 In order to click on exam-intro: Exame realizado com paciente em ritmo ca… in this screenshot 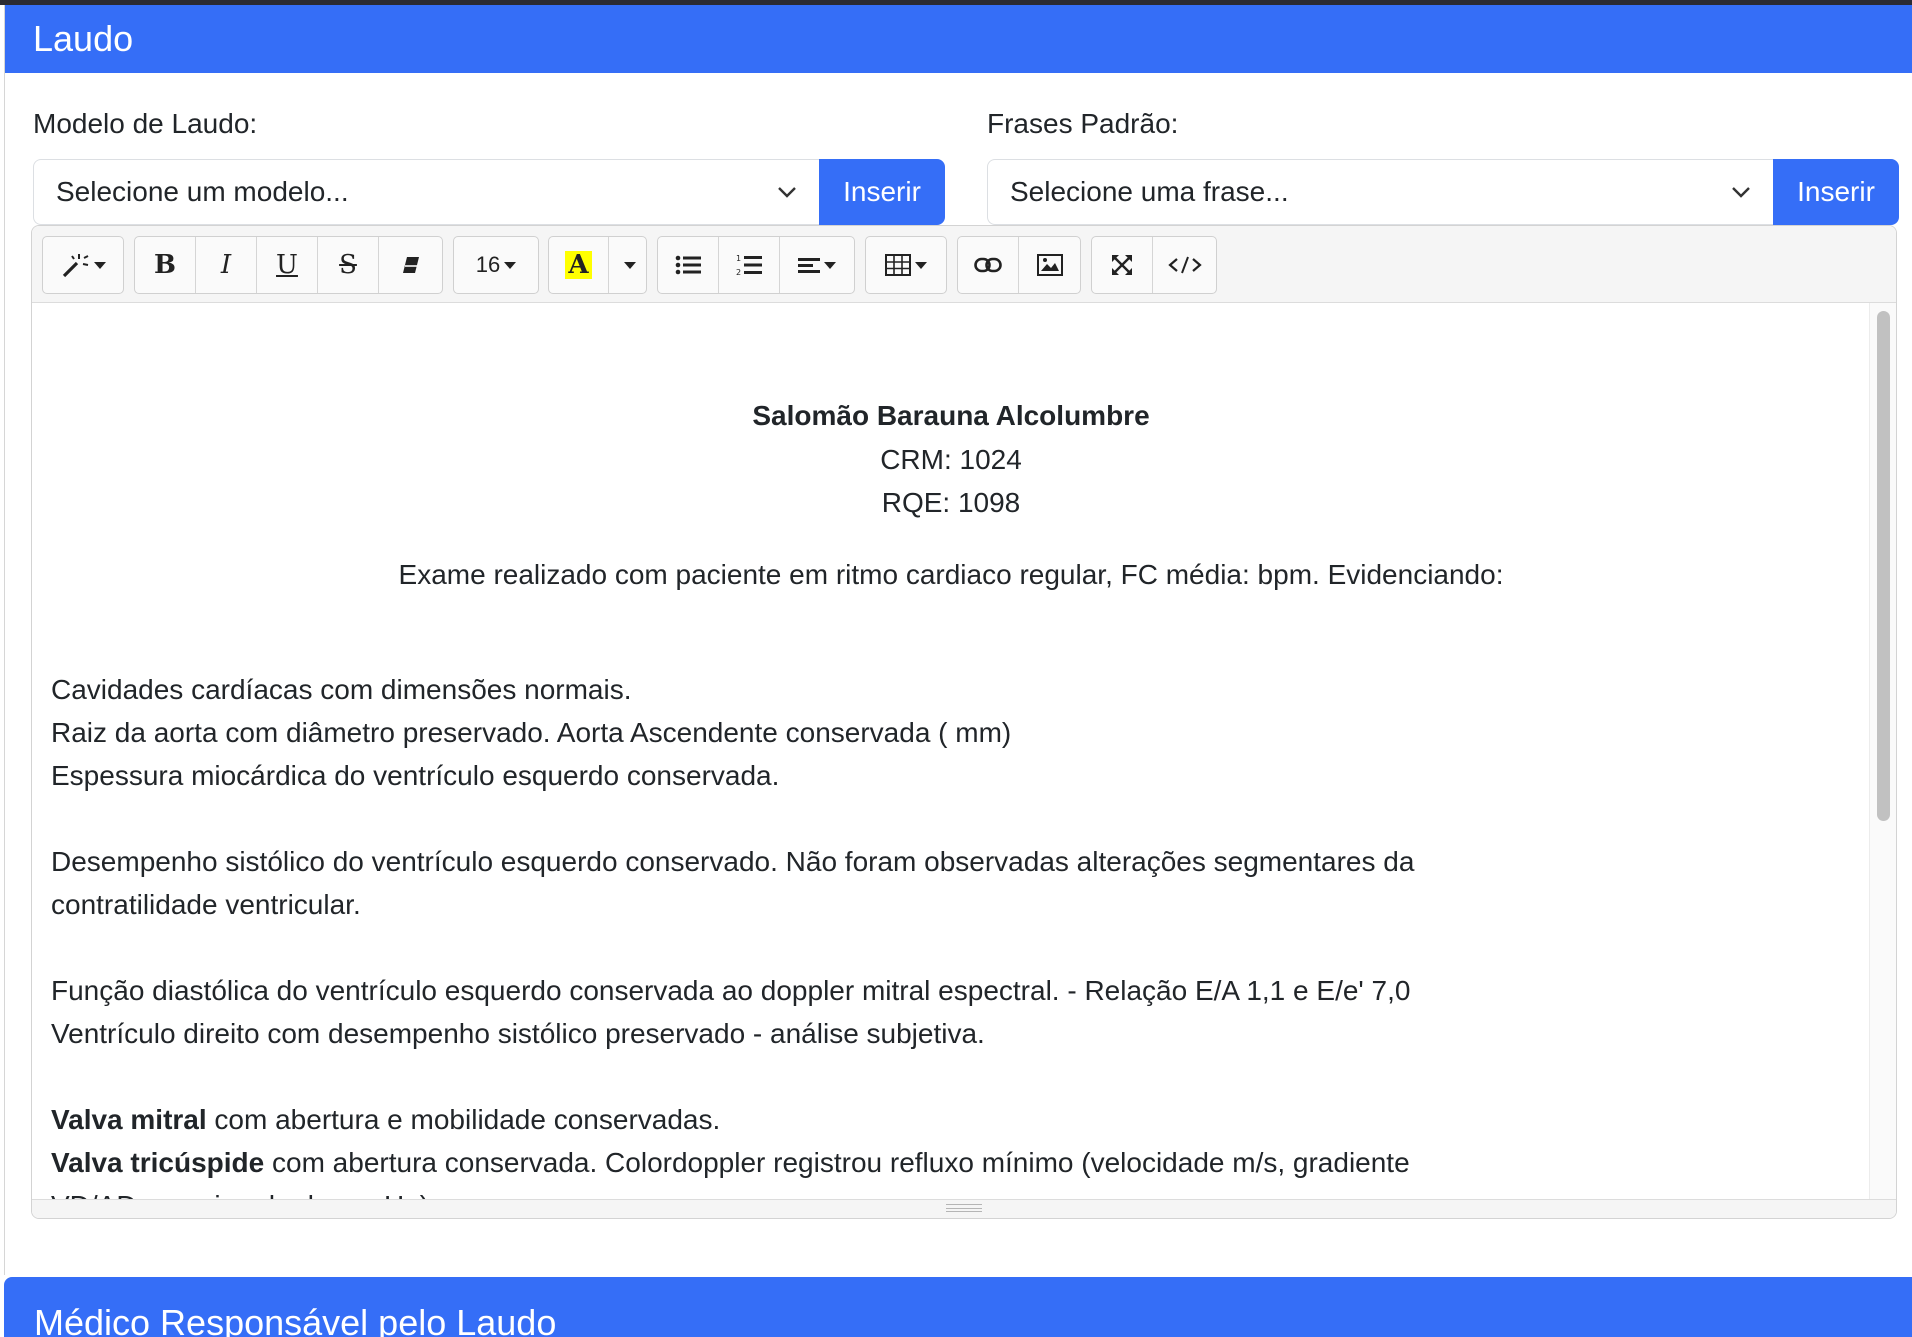, I will do `click(951, 574)`.